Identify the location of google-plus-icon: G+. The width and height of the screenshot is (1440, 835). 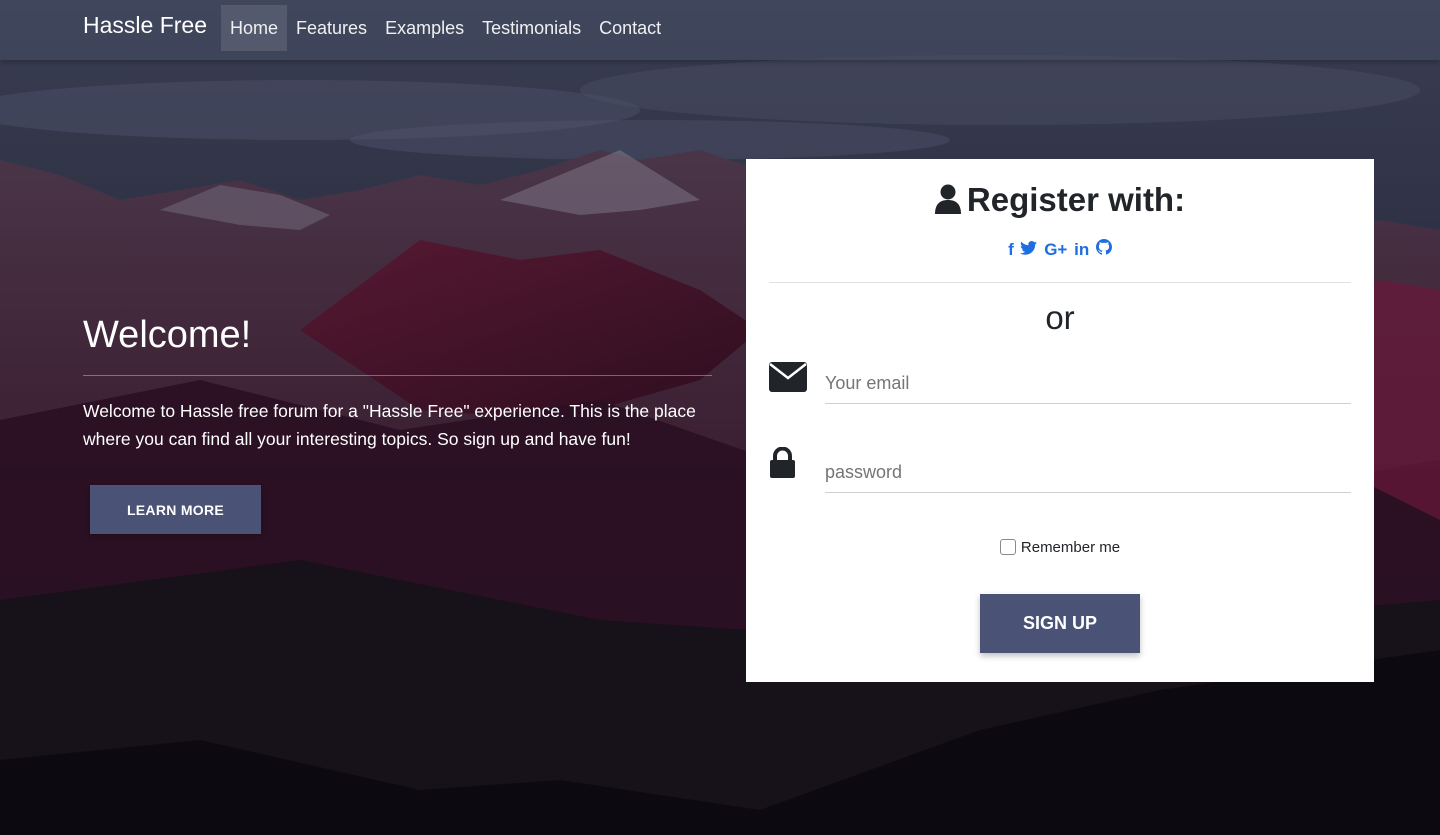
(1055, 250).